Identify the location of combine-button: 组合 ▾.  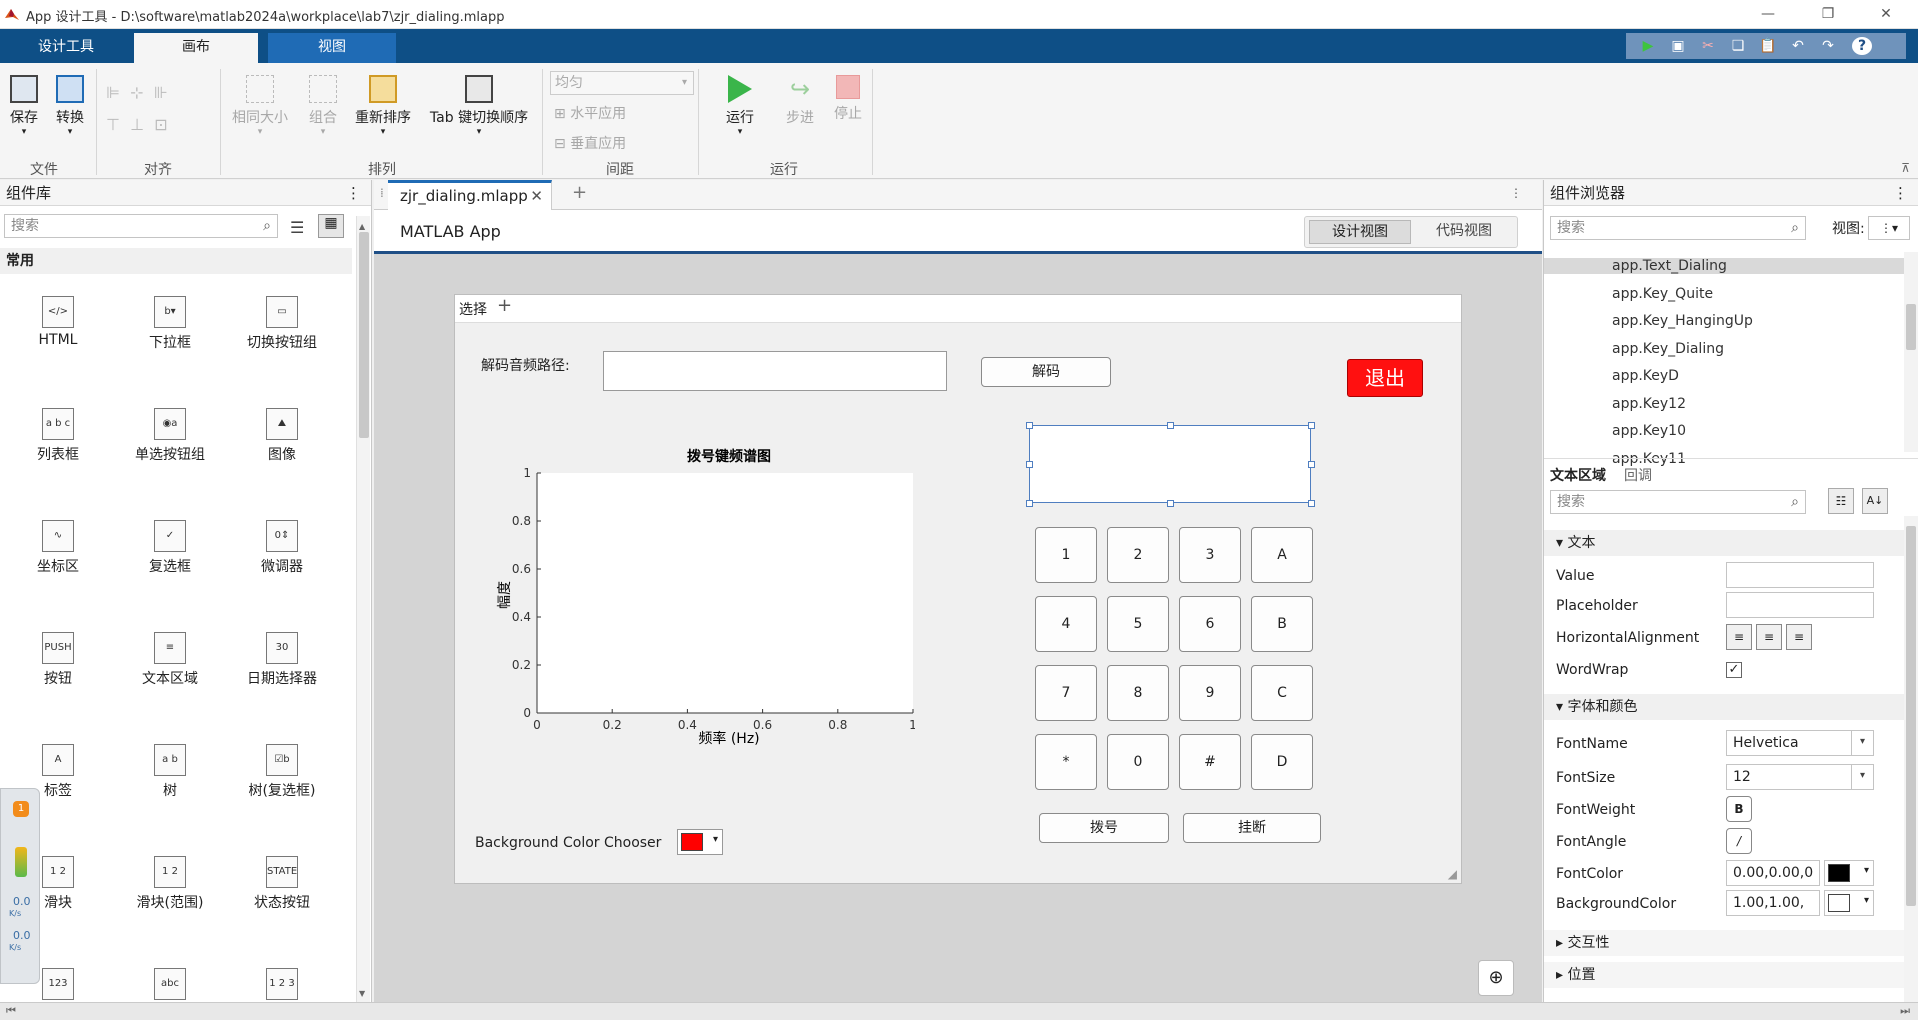
(323, 106).